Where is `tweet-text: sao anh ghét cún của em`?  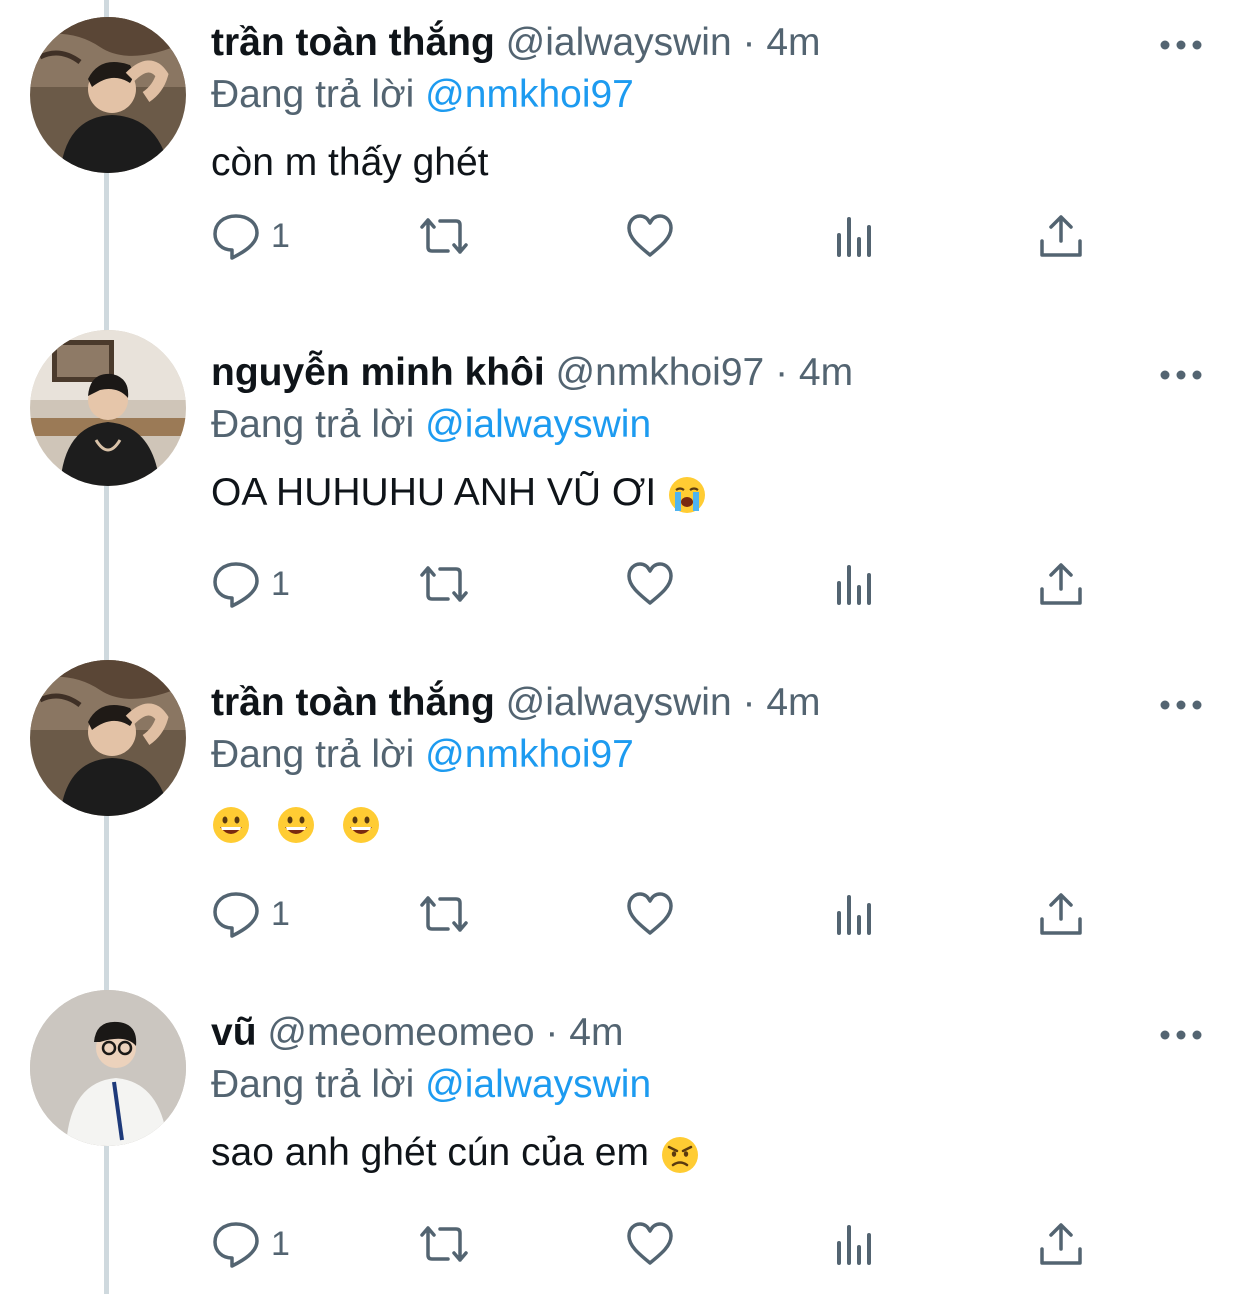
tweet-text: sao anh ghét cún của em is located at coordinates (455, 1153).